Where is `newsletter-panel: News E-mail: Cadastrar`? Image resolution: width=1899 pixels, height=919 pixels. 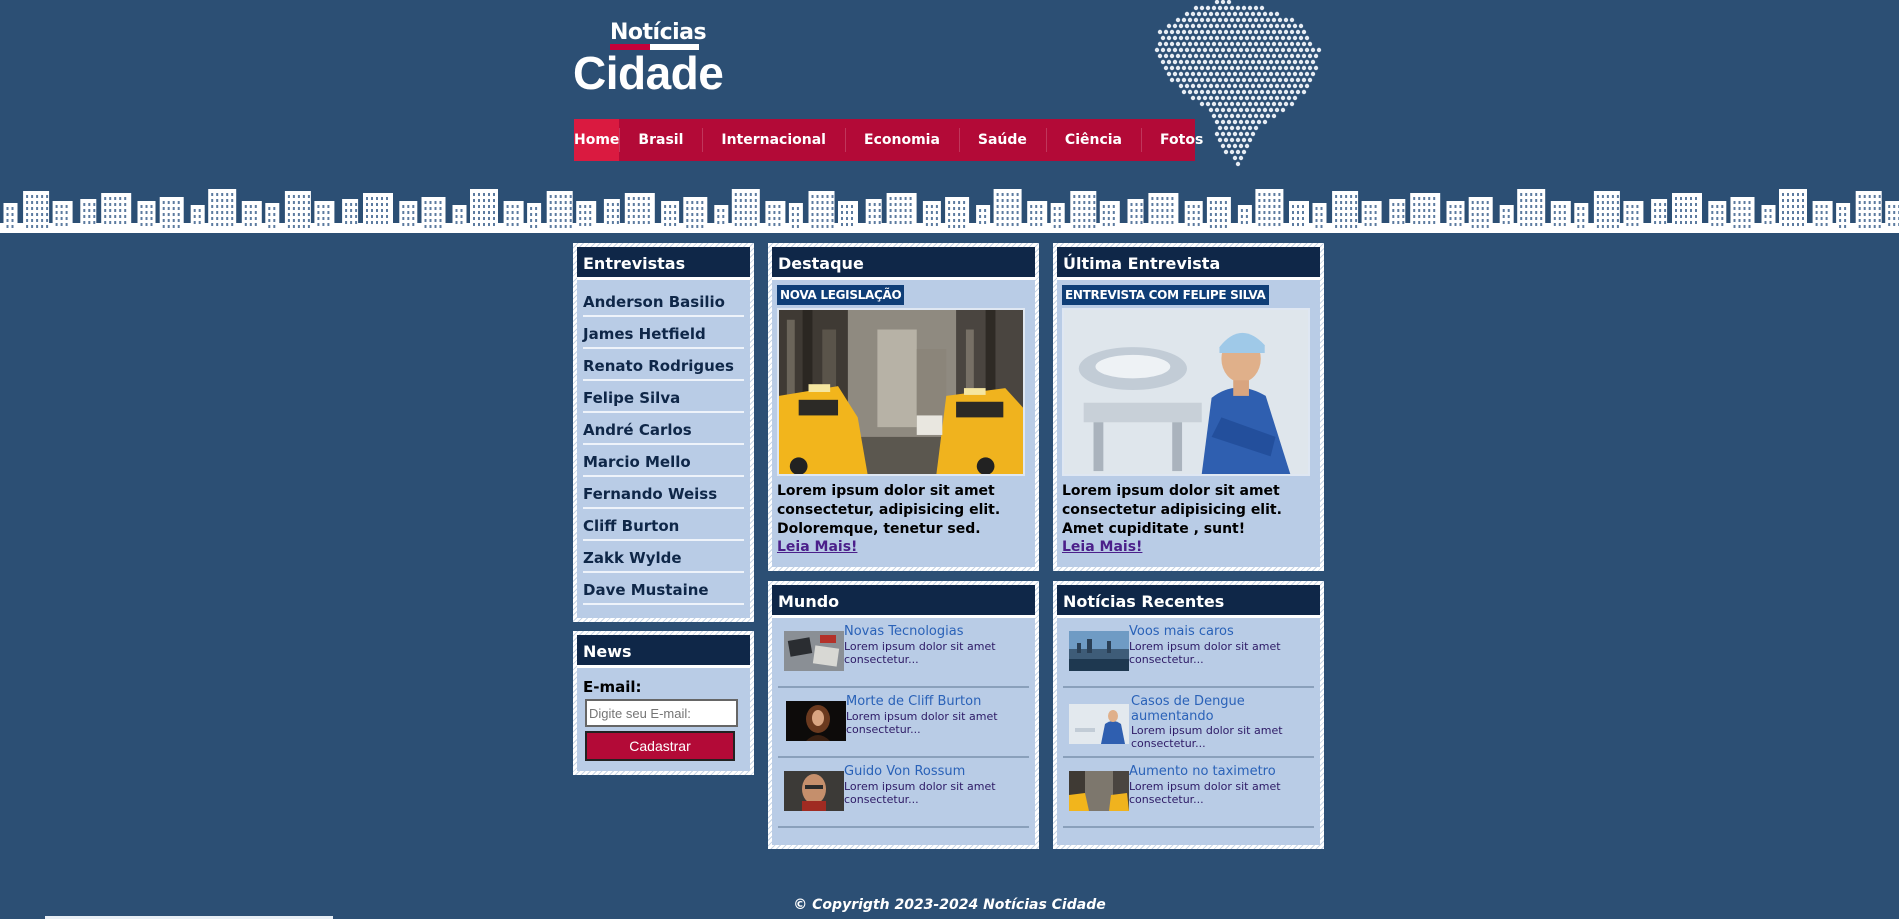 newsletter-panel: News E-mail: Cadastrar is located at coordinates (663, 703).